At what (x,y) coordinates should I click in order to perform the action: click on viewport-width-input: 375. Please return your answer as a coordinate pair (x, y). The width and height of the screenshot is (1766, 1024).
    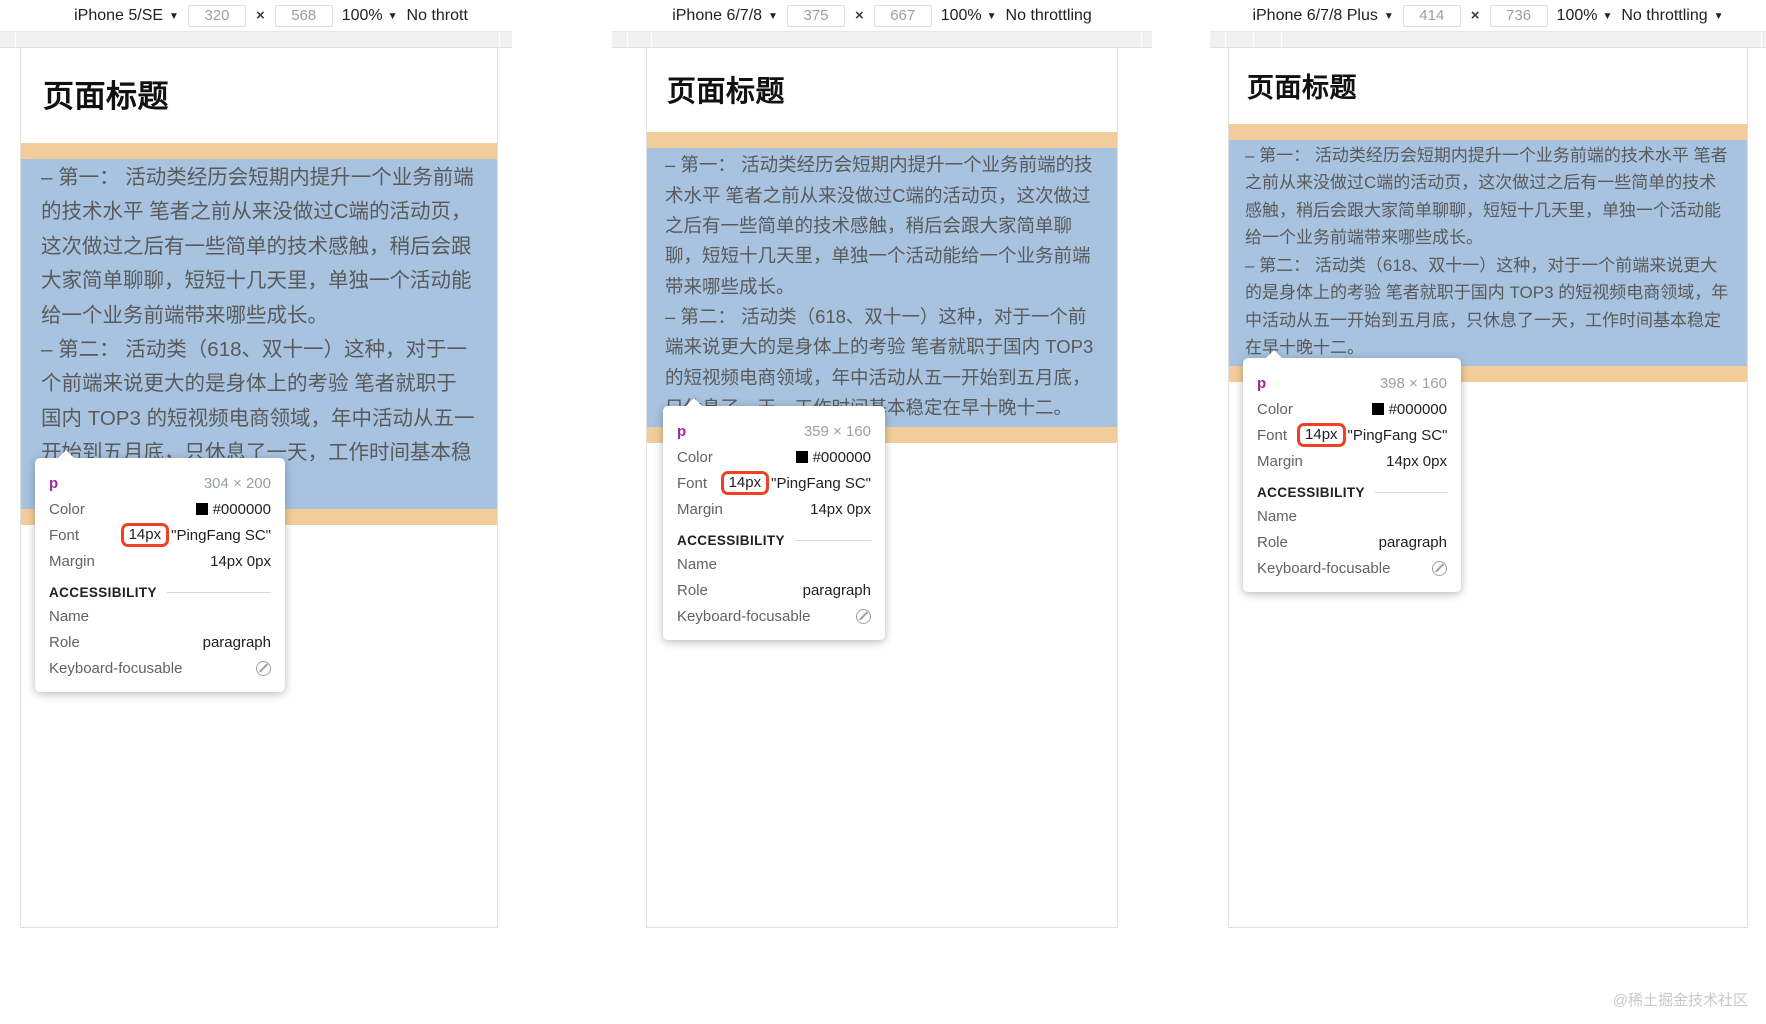
    Looking at the image, I should click on (815, 15).